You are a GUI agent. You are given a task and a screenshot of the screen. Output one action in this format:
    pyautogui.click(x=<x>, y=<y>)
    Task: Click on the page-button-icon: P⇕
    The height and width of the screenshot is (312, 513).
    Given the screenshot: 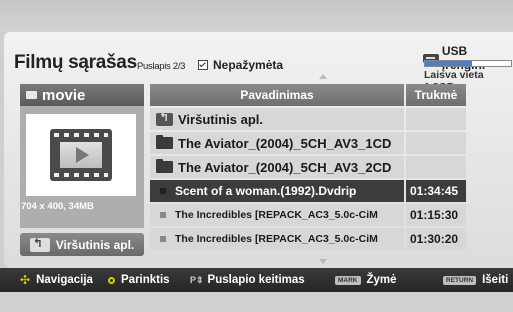 What is the action you would take?
    pyautogui.click(x=197, y=279)
    